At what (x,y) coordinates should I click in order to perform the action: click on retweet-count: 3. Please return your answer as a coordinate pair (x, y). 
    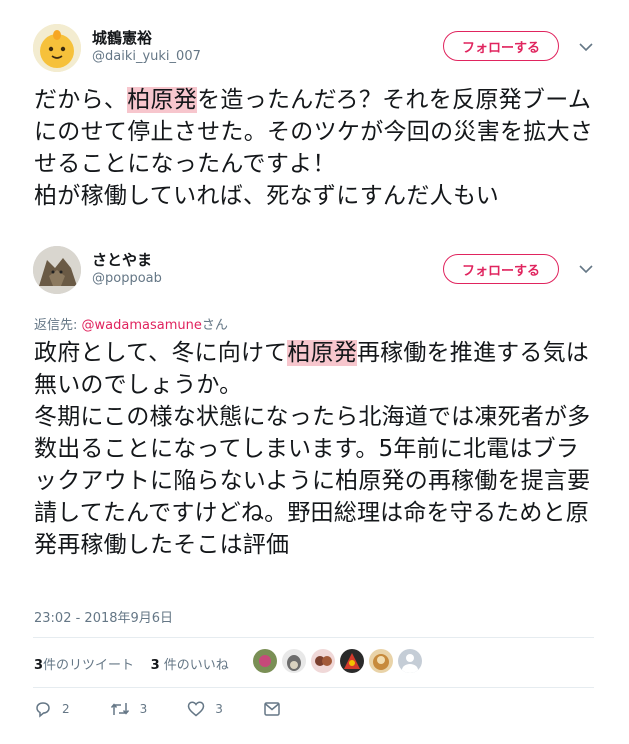
    Looking at the image, I should click on (143, 709).